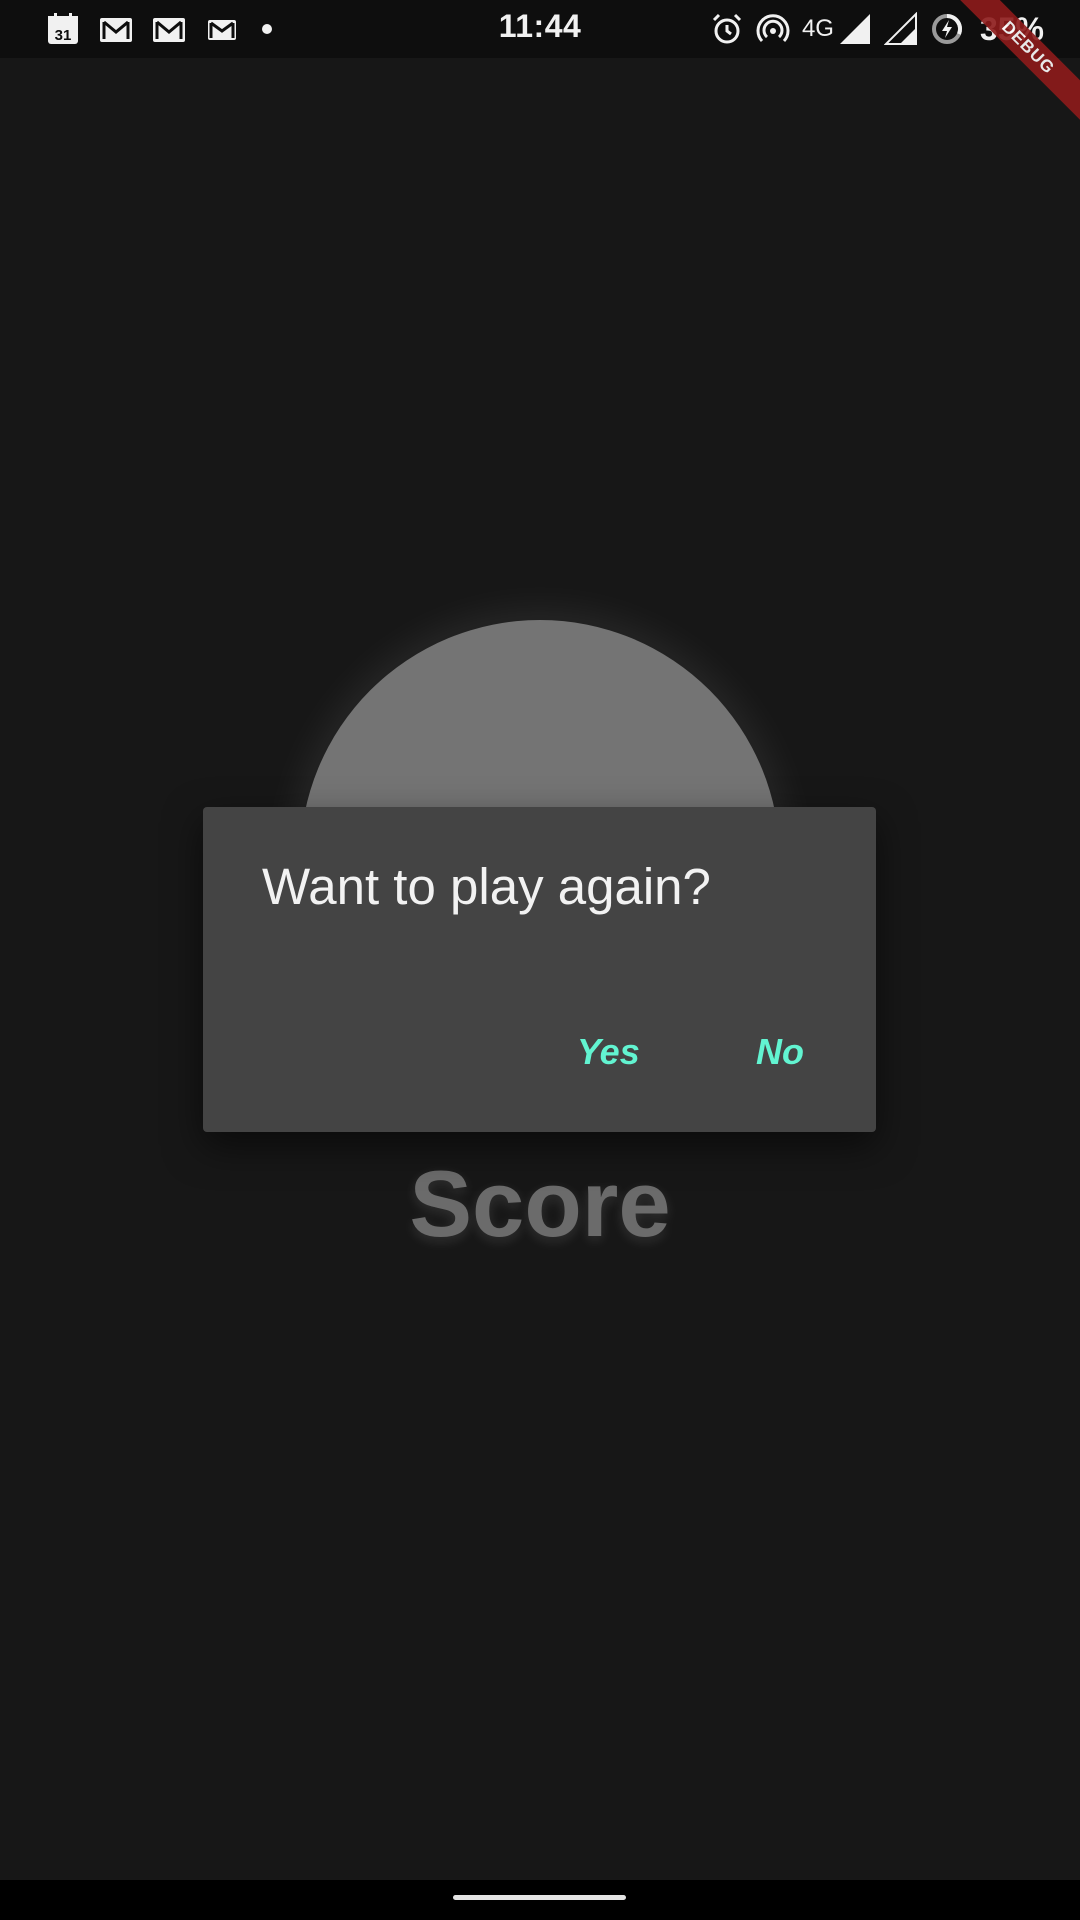 This screenshot has height=1920, width=1080. I want to click on system-icons: 4G 35%, so click(877, 28).